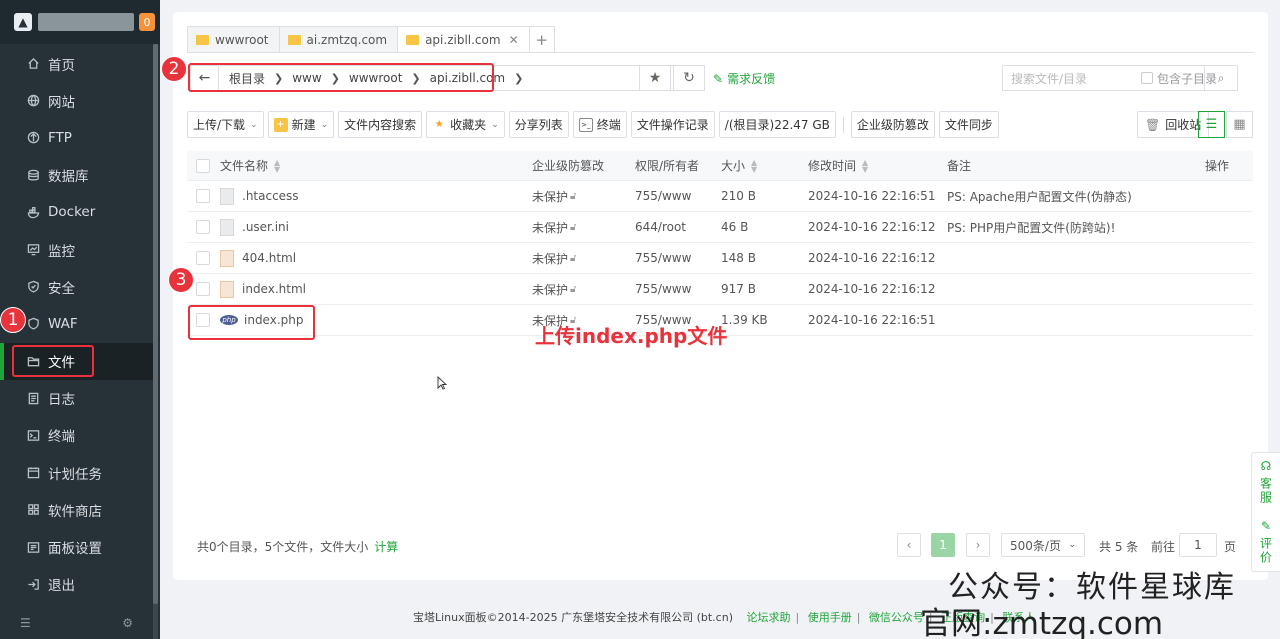  Describe the element at coordinates (72, 212) in the screenshot. I see `sidebar-item-label: Docker` at that location.